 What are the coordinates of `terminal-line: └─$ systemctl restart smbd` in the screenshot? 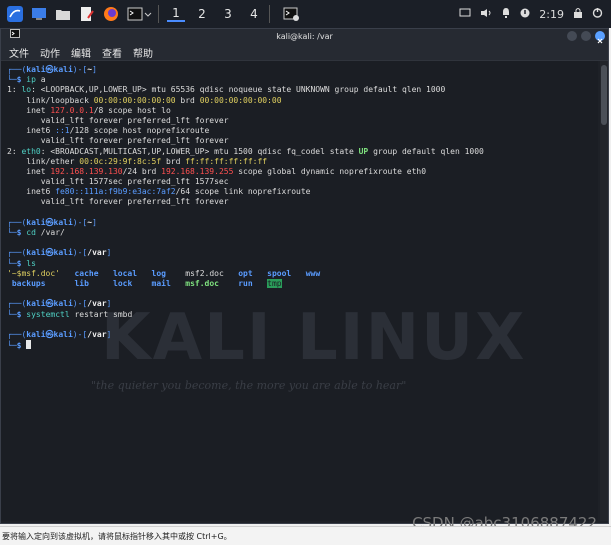 It's located at (70, 314).